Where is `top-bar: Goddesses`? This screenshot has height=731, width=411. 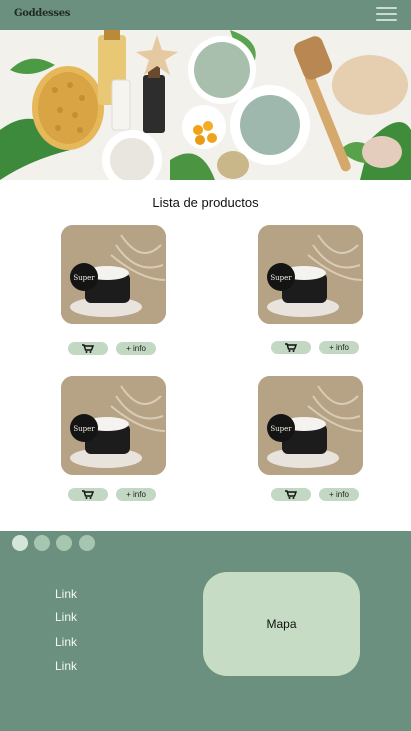
top-bar: Goddesses is located at coordinates (205, 15).